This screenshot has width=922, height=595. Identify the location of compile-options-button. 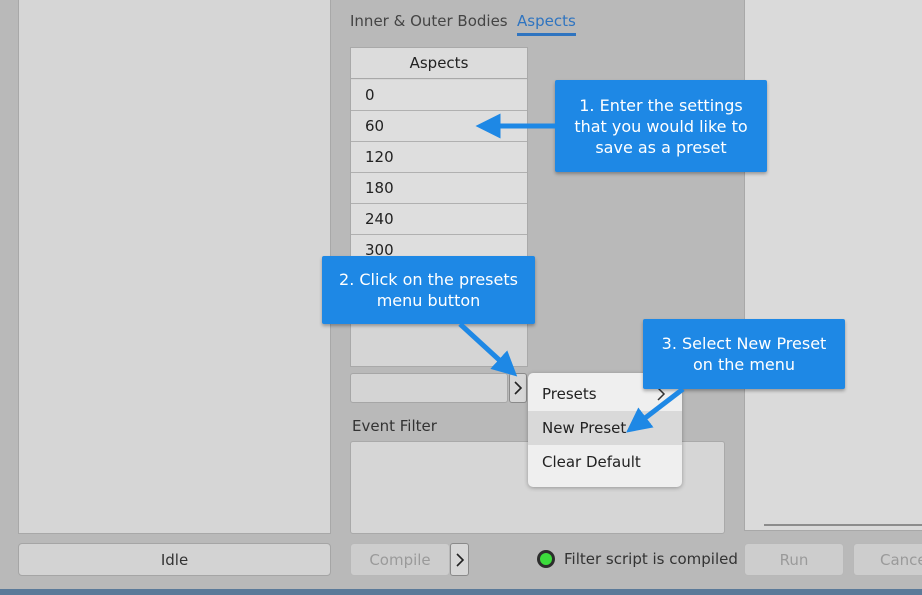
(459, 559).